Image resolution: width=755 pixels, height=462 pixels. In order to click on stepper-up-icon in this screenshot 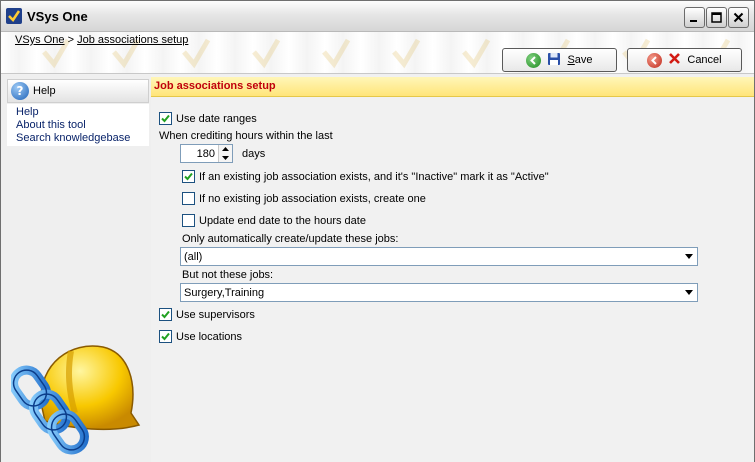, I will do `click(225, 149)`.